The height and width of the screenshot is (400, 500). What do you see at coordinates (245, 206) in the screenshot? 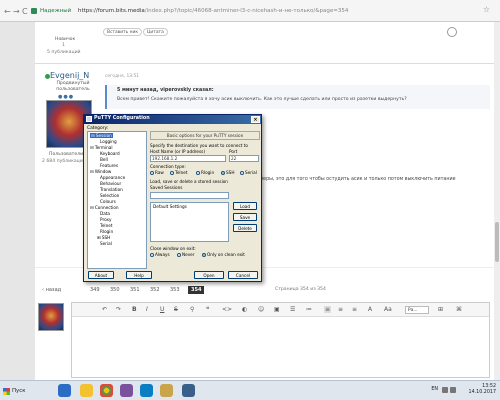
I see `load-button: Load` at bounding box center [245, 206].